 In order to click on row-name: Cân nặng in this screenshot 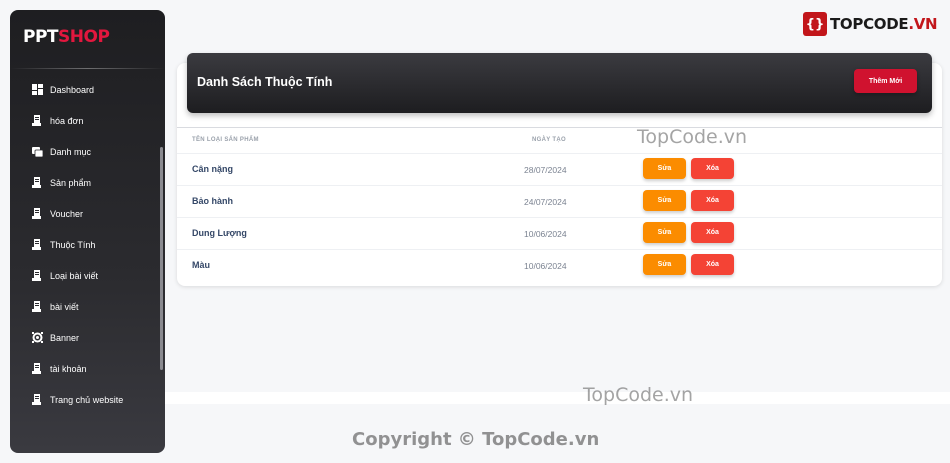, I will do `click(213, 169)`.